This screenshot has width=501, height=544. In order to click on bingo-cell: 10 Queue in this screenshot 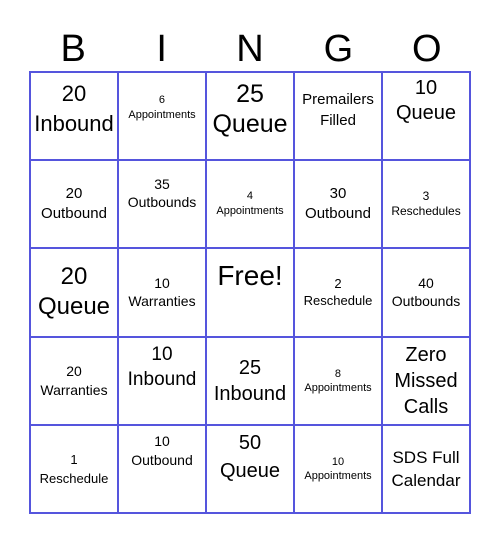, I will do `click(426, 116)`.